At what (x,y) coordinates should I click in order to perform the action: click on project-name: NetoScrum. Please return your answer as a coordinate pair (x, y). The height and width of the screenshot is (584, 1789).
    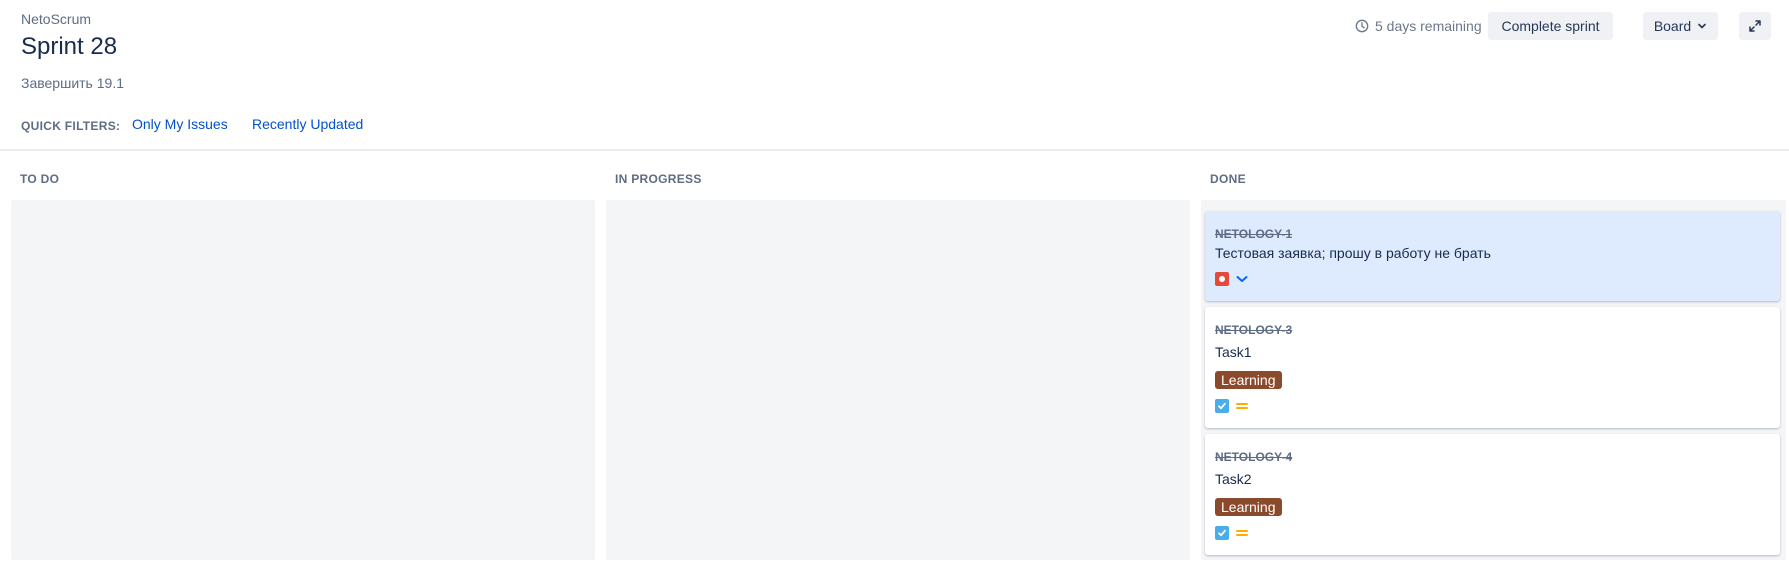
    Looking at the image, I should click on (56, 19).